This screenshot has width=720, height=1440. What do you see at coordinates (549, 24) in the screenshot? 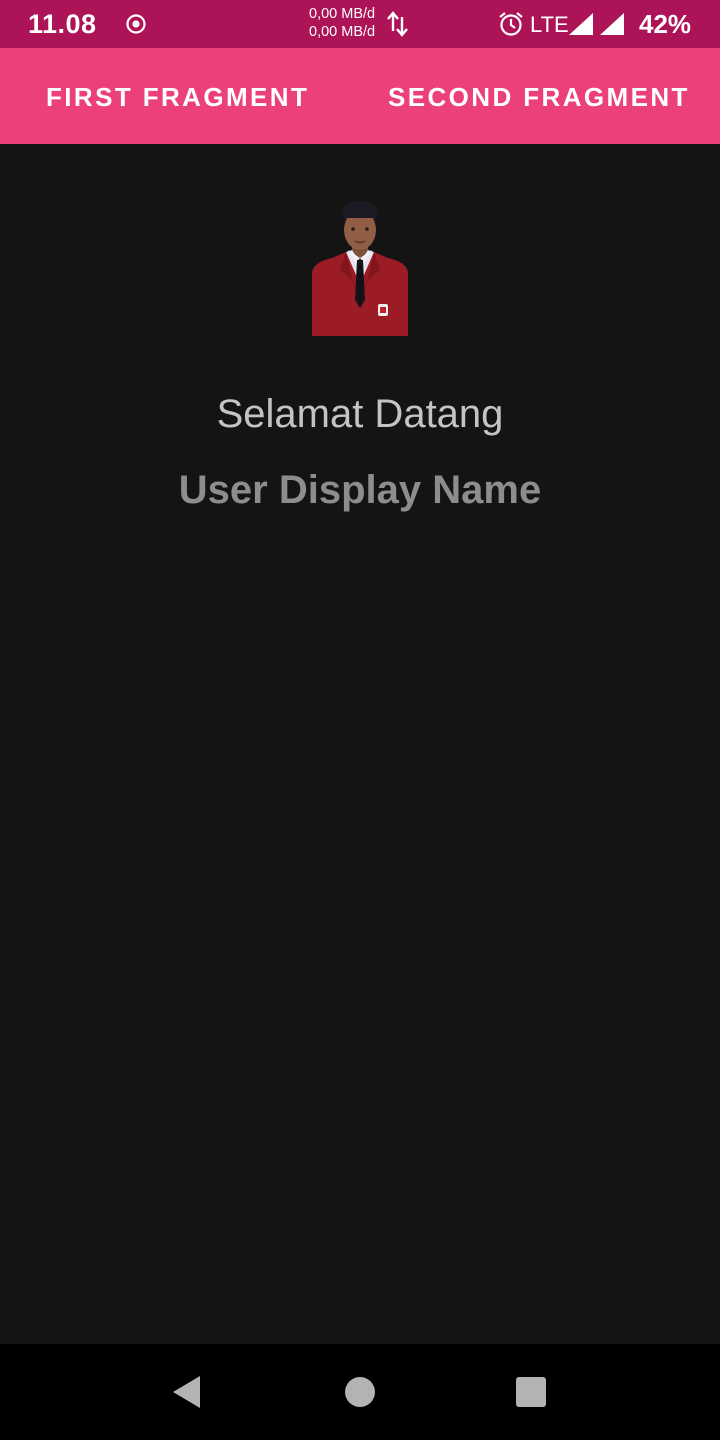
I see `network-type: LTE` at bounding box center [549, 24].